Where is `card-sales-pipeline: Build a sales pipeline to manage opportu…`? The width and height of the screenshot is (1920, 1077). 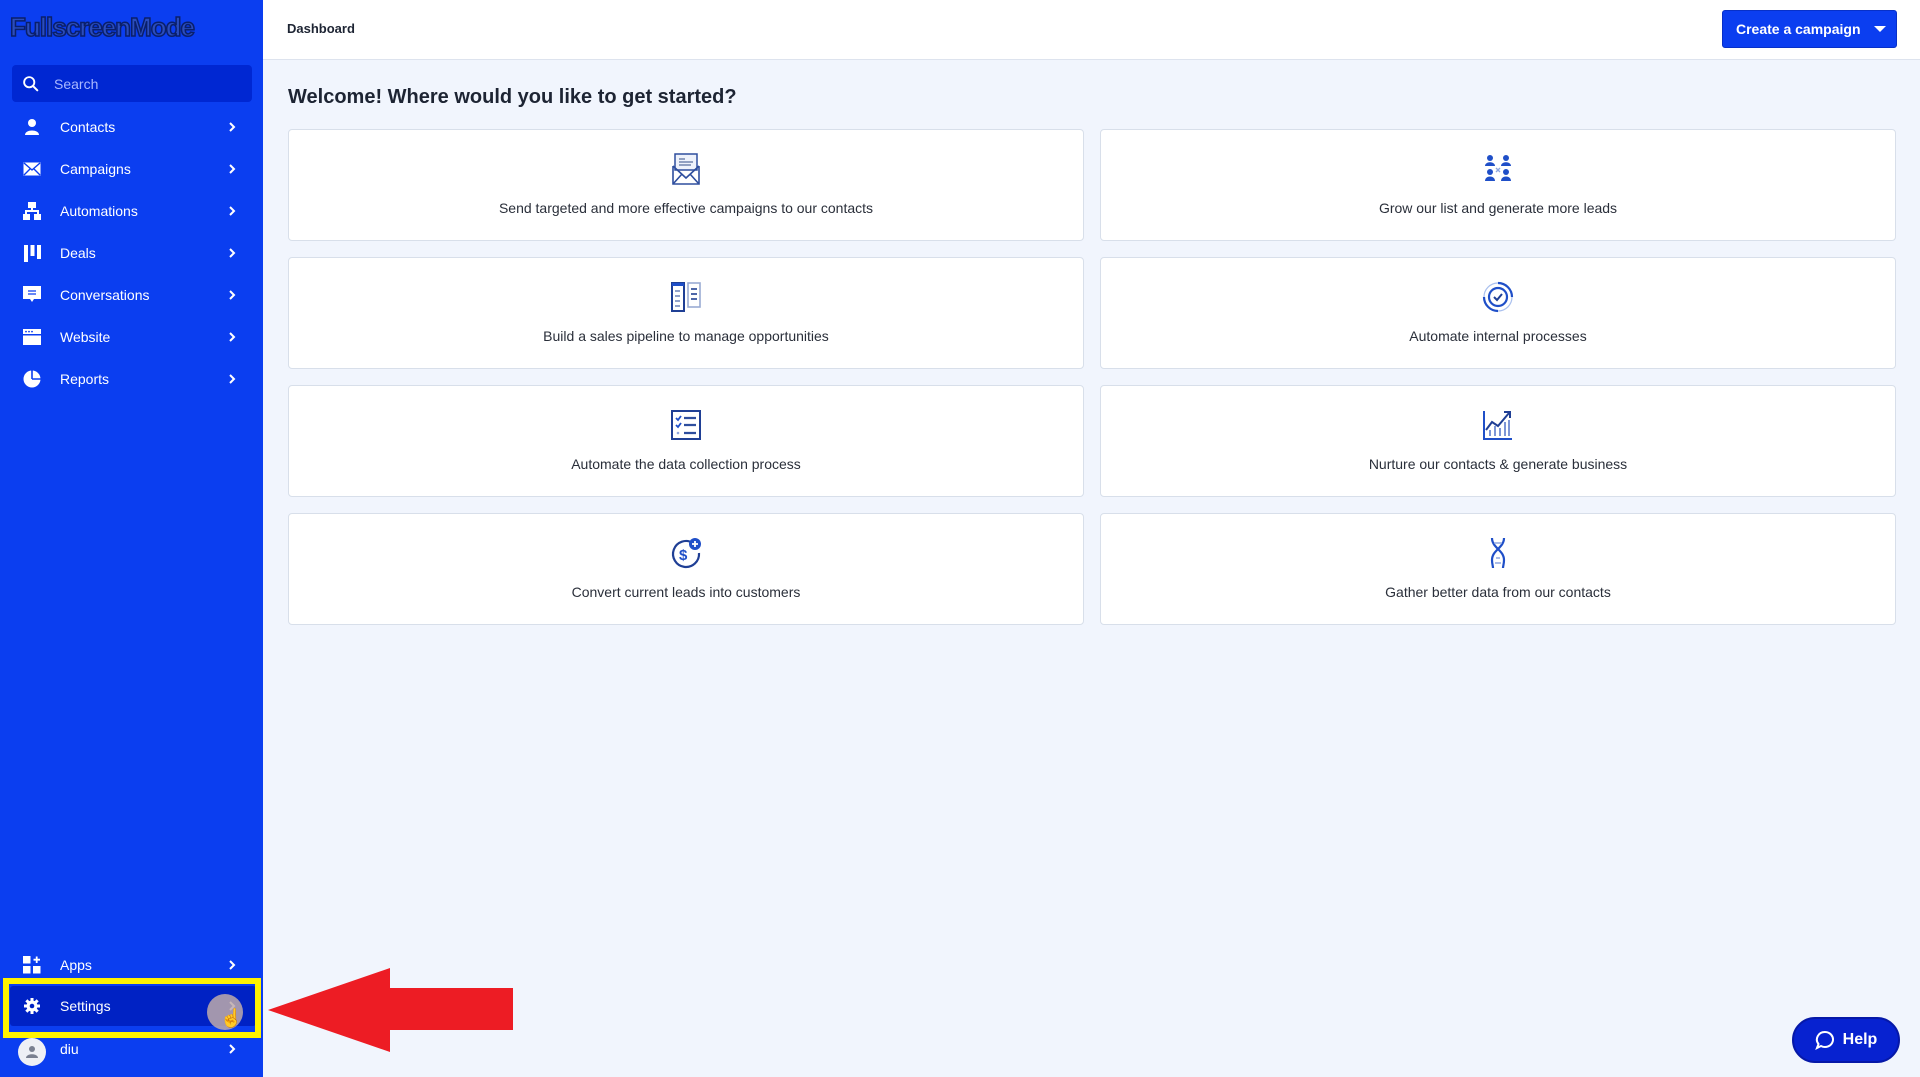
card-sales-pipeline: Build a sales pipeline to manage opportu… is located at coordinates (686, 313).